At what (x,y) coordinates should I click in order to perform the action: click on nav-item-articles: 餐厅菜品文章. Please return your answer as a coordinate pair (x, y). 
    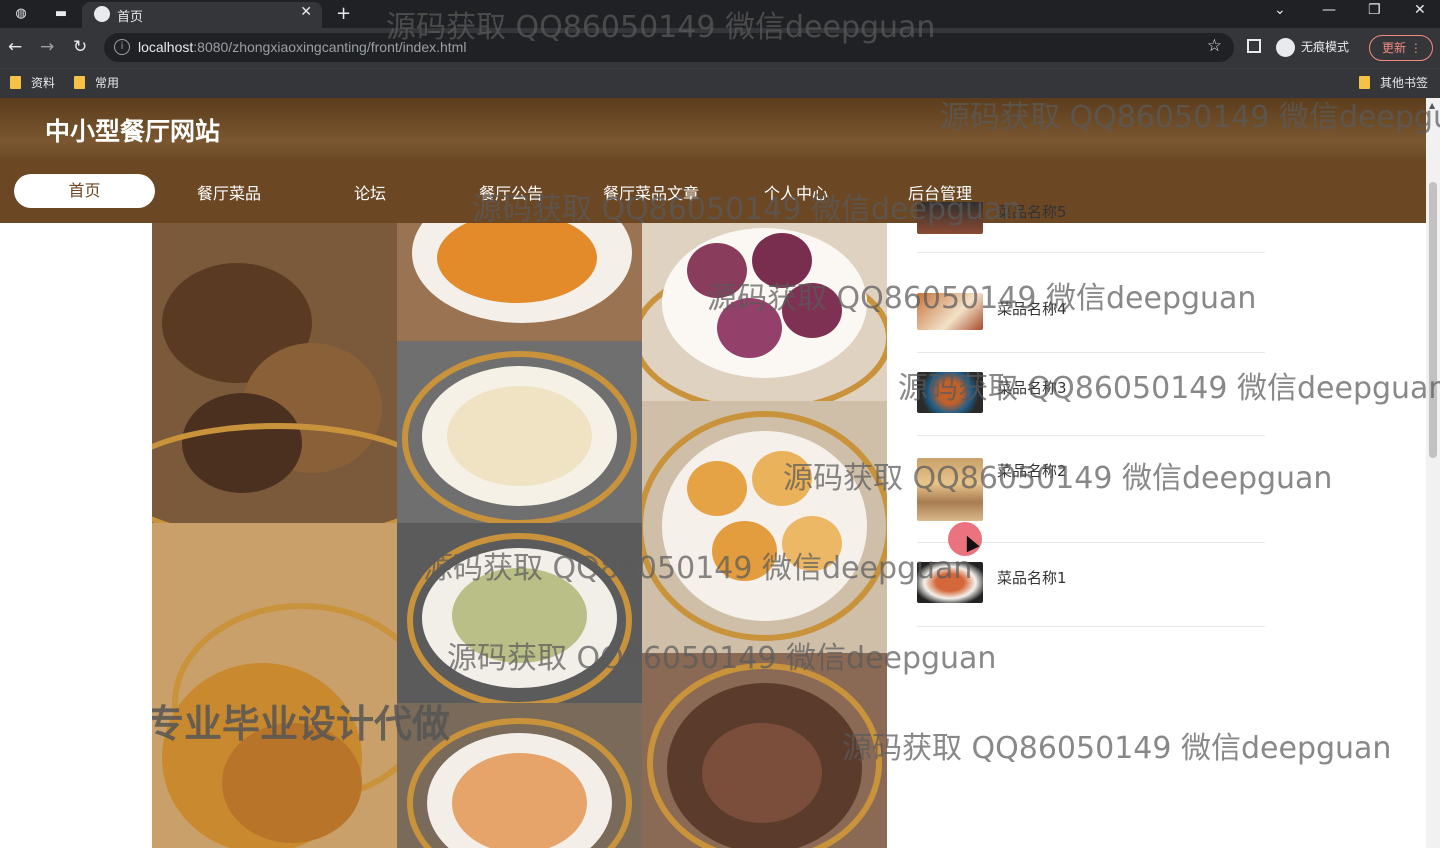
    Looking at the image, I should click on (651, 192).